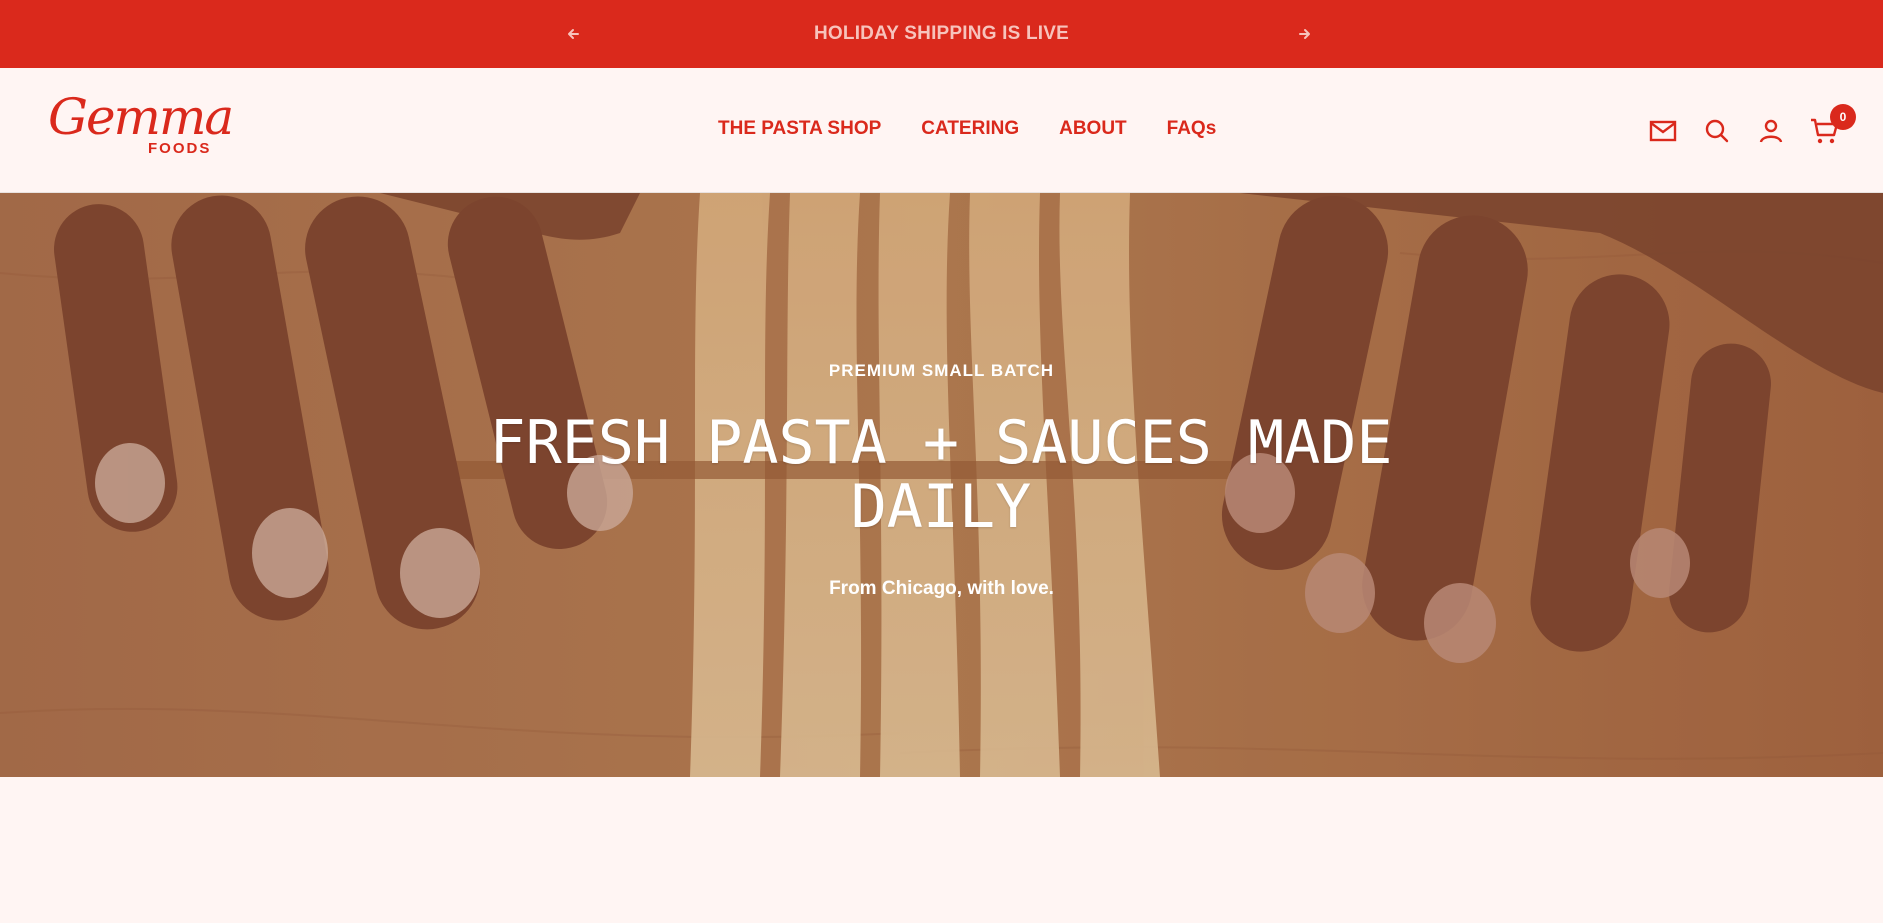 Image resolution: width=1883 pixels, height=923 pixels. Describe the element at coordinates (180, 148) in the screenshot. I see `logo-subtitle: FOODS` at that location.